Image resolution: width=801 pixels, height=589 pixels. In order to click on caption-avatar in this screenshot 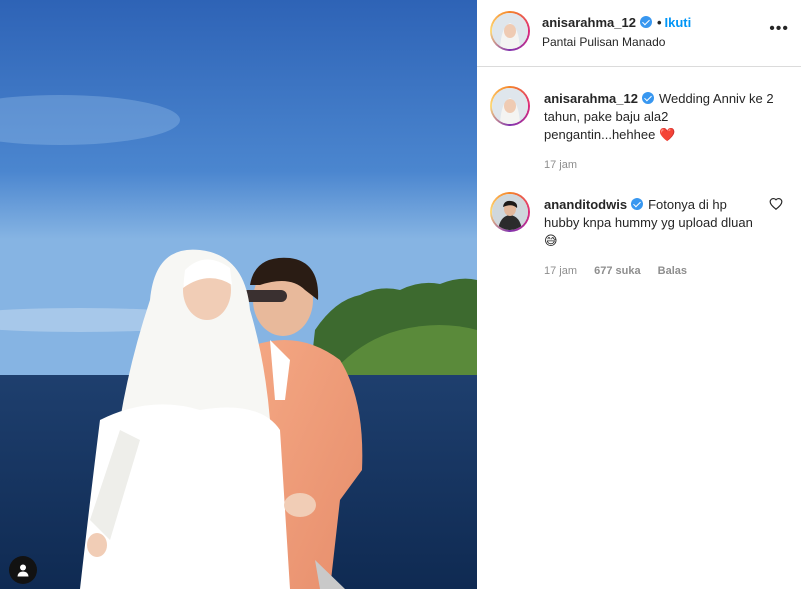, I will do `click(510, 106)`.